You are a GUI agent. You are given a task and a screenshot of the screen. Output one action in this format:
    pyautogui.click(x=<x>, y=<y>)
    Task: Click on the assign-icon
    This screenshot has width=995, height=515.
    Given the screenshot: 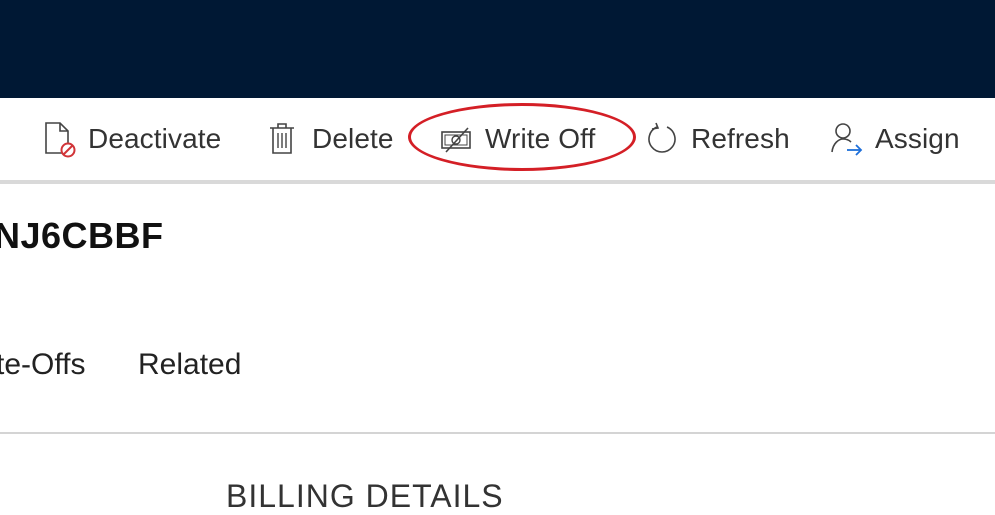 What is the action you would take?
    pyautogui.click(x=847, y=139)
    